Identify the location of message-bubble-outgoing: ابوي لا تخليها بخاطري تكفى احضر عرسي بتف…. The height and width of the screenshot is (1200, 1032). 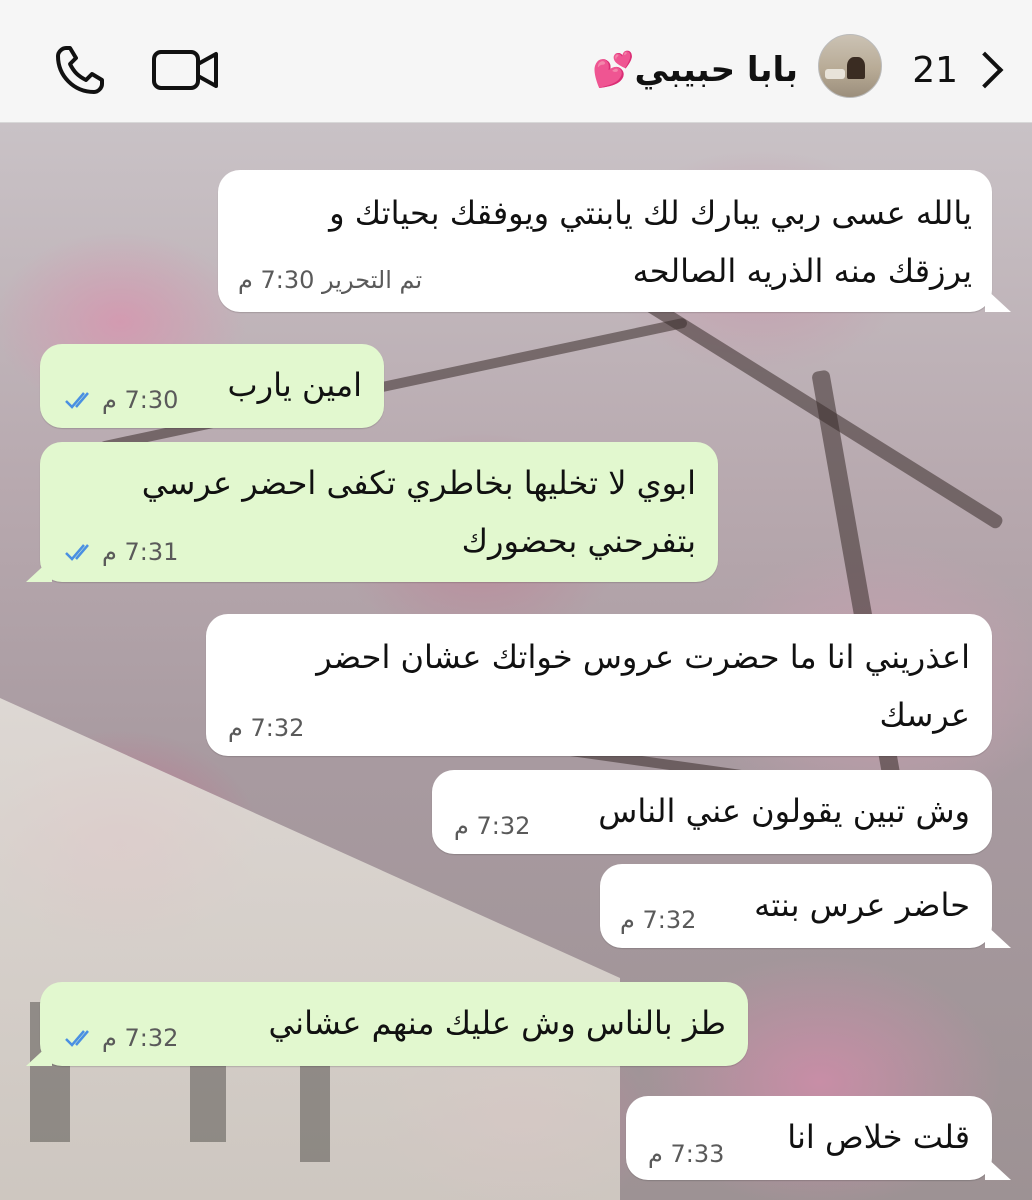
(379, 512).